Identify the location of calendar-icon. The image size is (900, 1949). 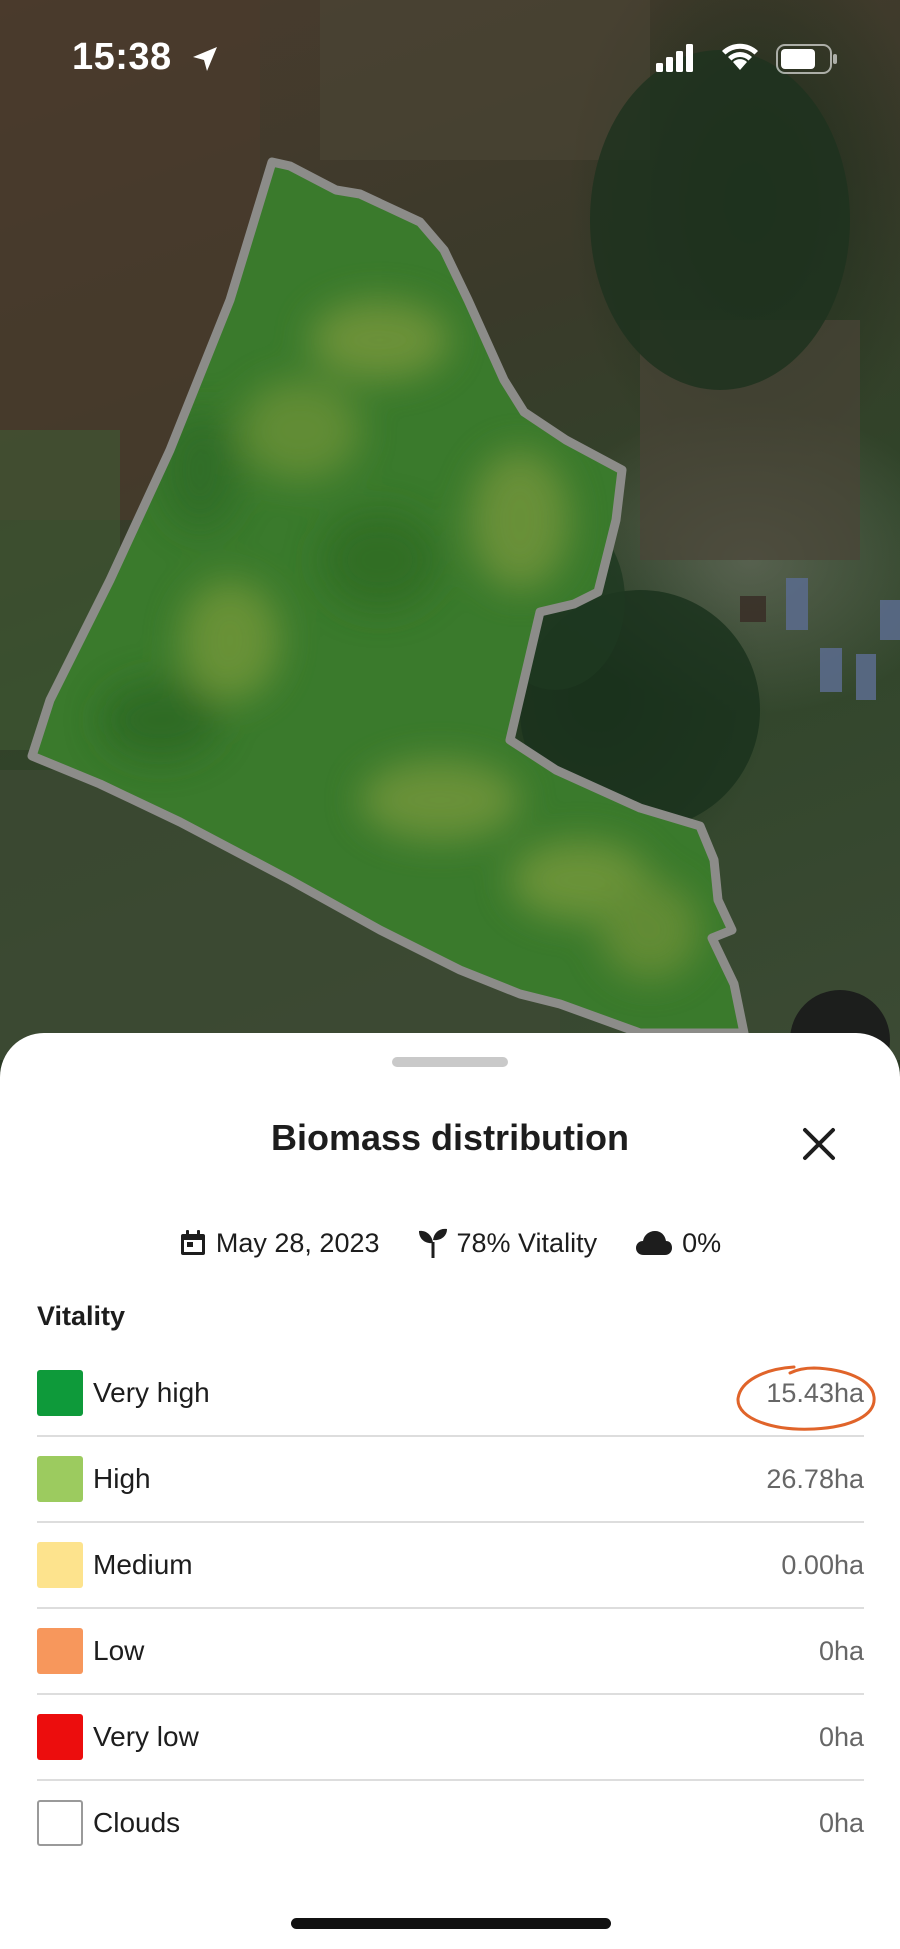
(192, 1242).